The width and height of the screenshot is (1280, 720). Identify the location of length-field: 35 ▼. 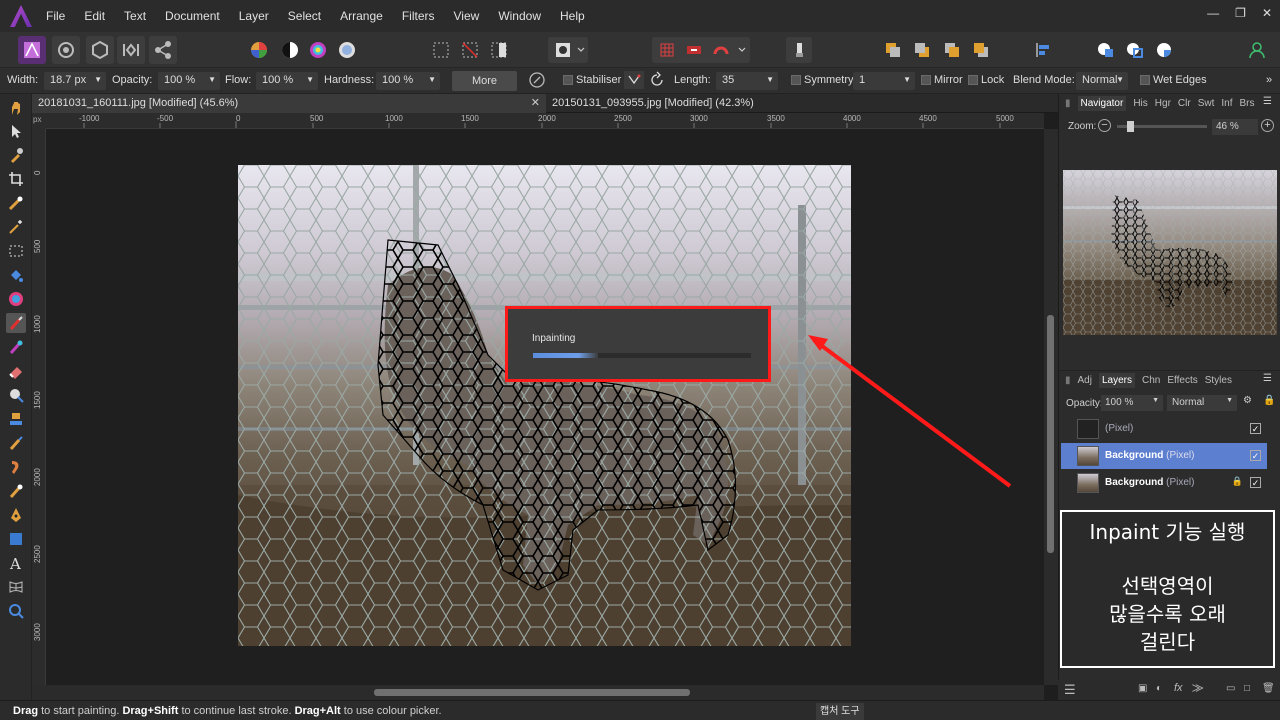
(747, 81).